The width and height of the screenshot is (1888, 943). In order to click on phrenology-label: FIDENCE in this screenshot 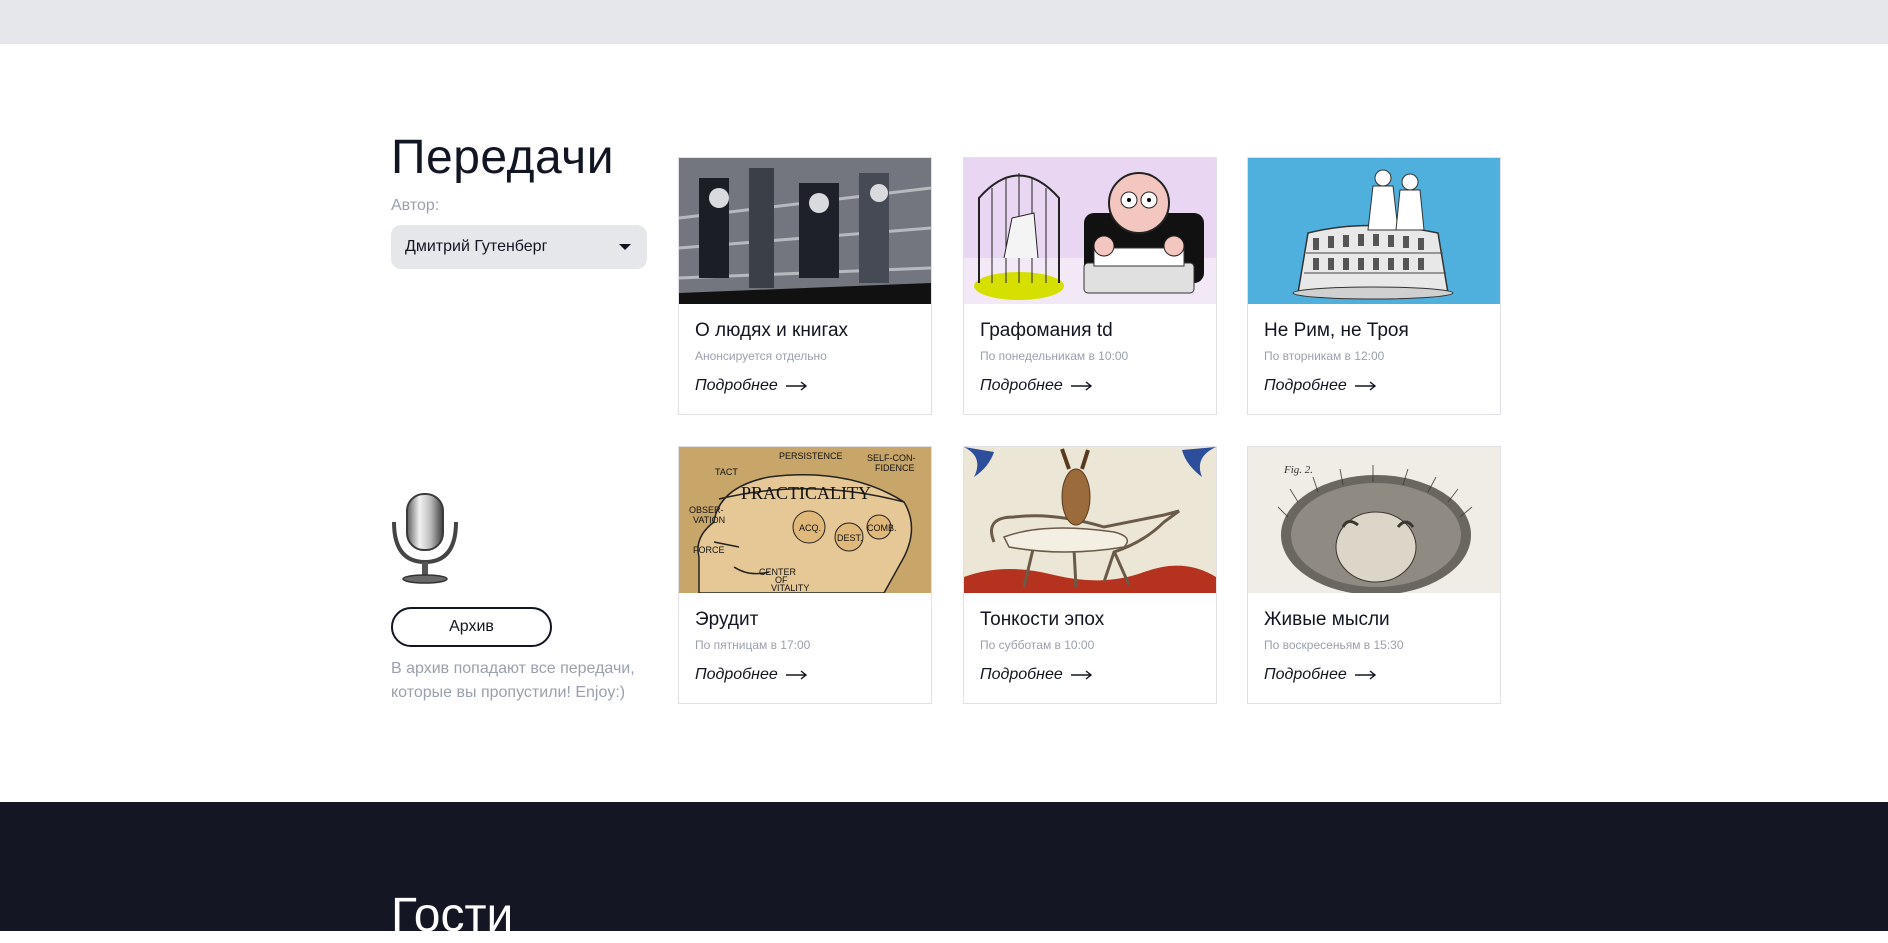, I will do `click(895, 468)`.